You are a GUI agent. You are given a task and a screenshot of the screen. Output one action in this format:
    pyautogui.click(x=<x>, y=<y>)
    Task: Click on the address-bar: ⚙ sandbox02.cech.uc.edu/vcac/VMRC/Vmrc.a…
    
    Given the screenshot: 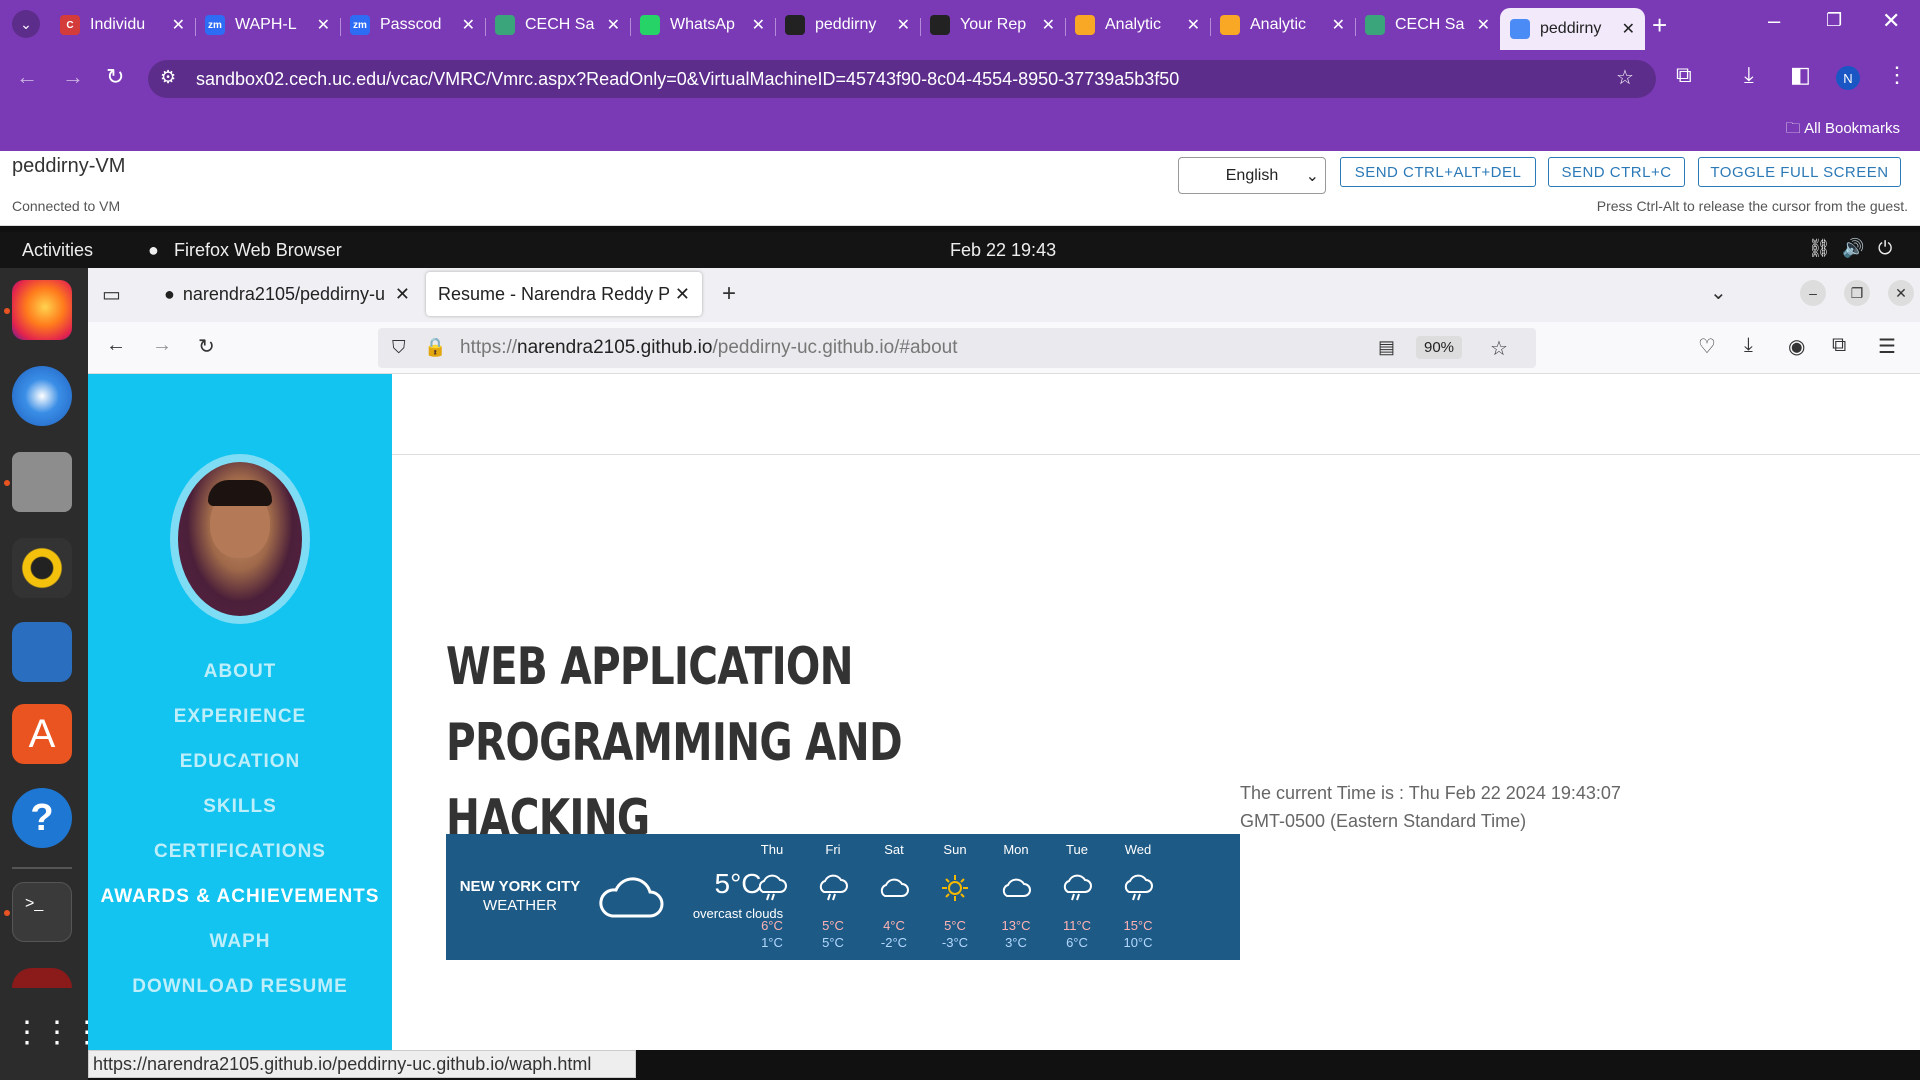 What is the action you would take?
    pyautogui.click(x=902, y=79)
    